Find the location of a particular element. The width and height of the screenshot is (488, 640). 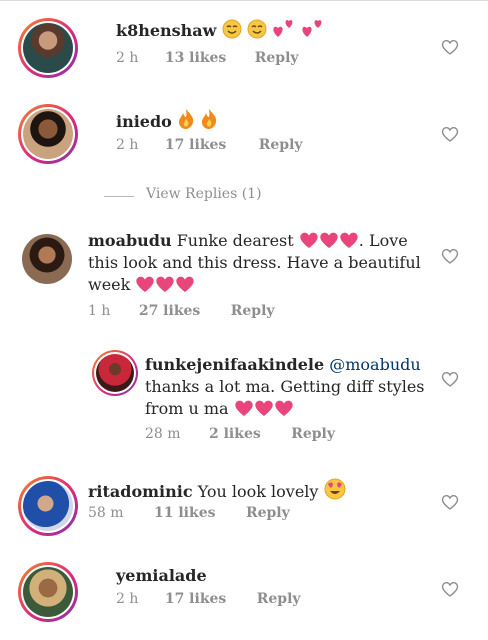

comment-line: funkejenifaakindele @moabudu is located at coordinates (290, 365).